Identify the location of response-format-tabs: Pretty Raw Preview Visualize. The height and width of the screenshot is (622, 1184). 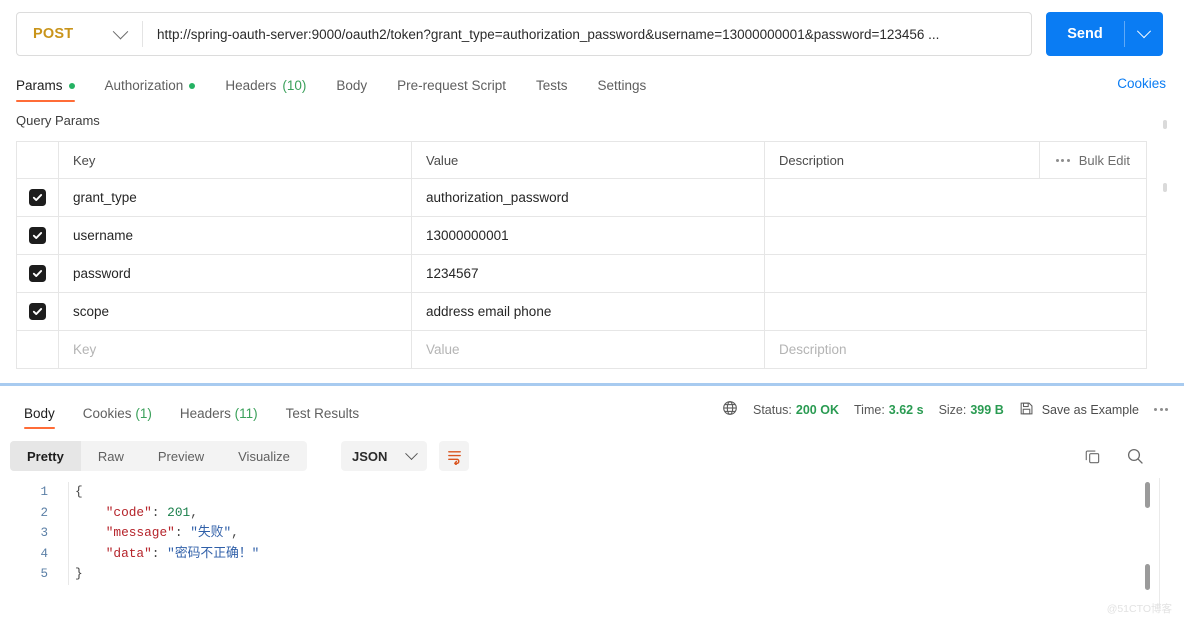
(158, 456).